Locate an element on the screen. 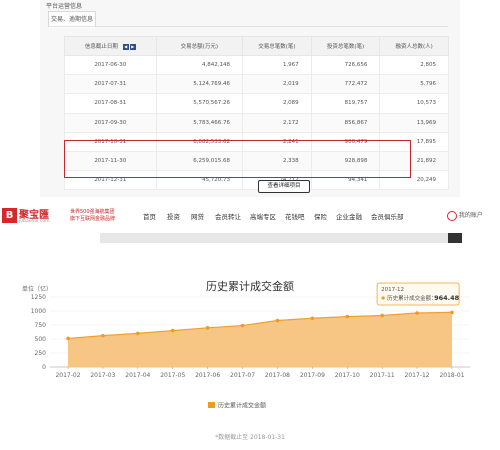  cell-borrowers: 5,796 is located at coordinates (414, 84).